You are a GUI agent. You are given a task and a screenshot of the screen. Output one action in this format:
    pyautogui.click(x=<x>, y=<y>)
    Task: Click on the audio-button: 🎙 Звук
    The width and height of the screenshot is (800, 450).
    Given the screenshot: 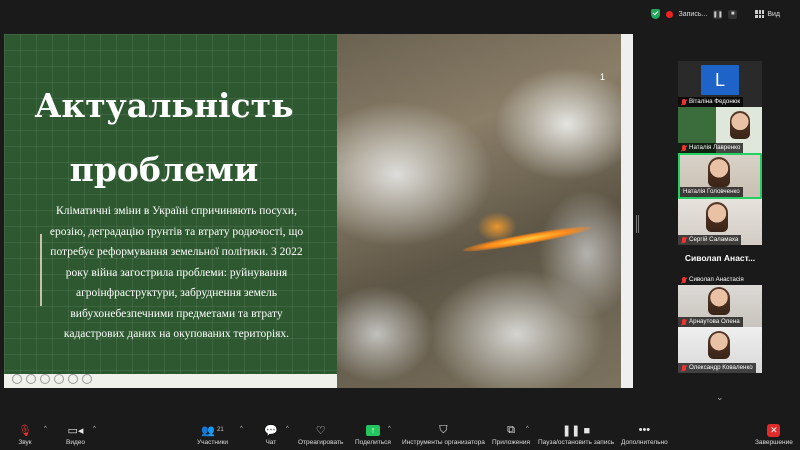 What is the action you would take?
    pyautogui.click(x=25, y=434)
    